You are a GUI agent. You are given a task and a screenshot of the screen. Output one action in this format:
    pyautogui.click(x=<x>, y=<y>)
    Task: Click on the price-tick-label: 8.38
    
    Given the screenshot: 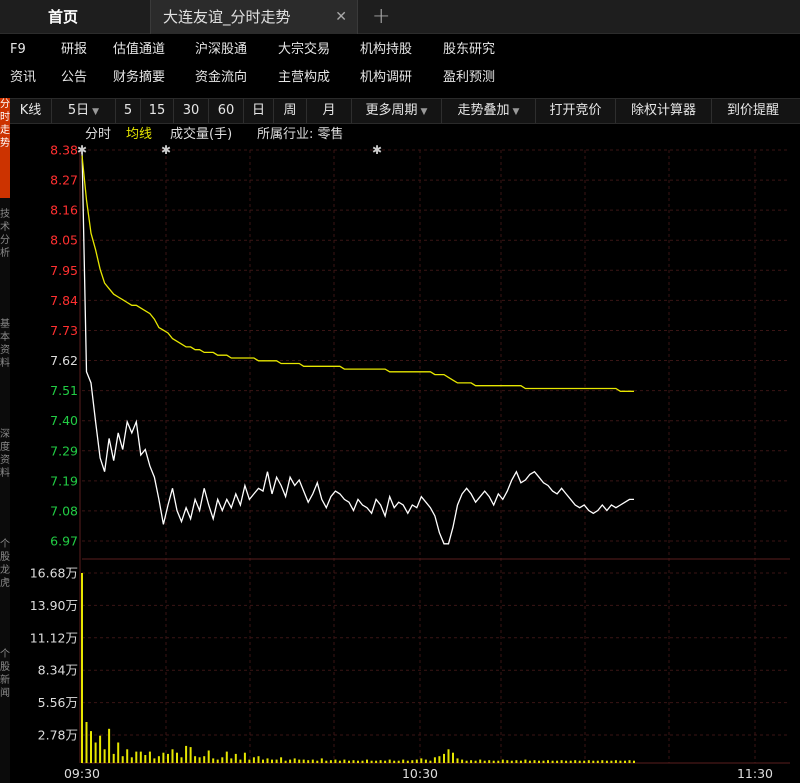 What is the action you would take?
    pyautogui.click(x=64, y=150)
    